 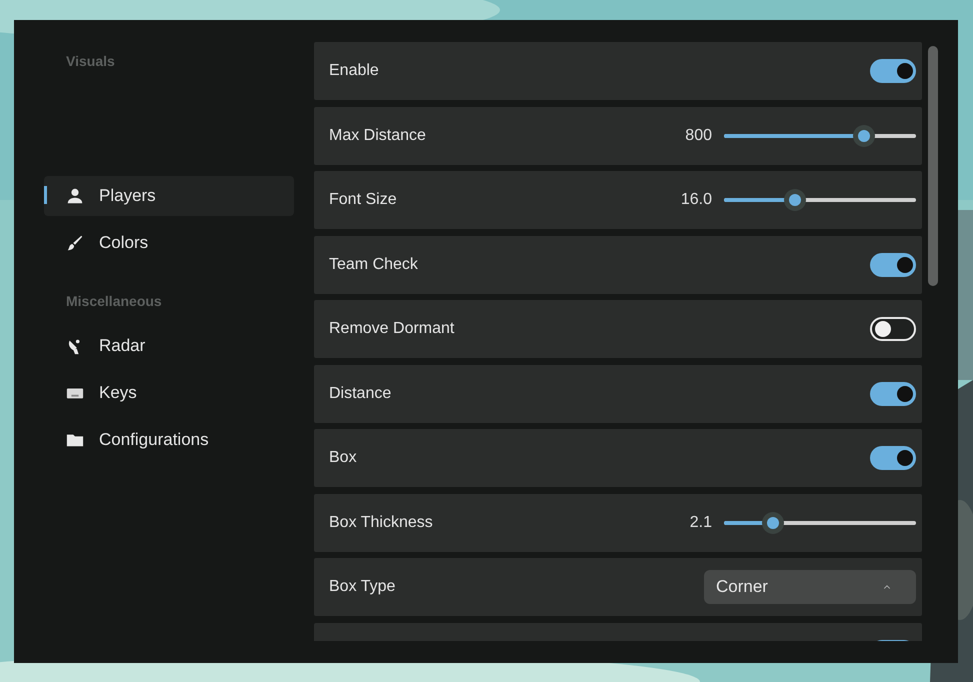 I want to click on section-header: Miscellaneous, so click(x=114, y=301).